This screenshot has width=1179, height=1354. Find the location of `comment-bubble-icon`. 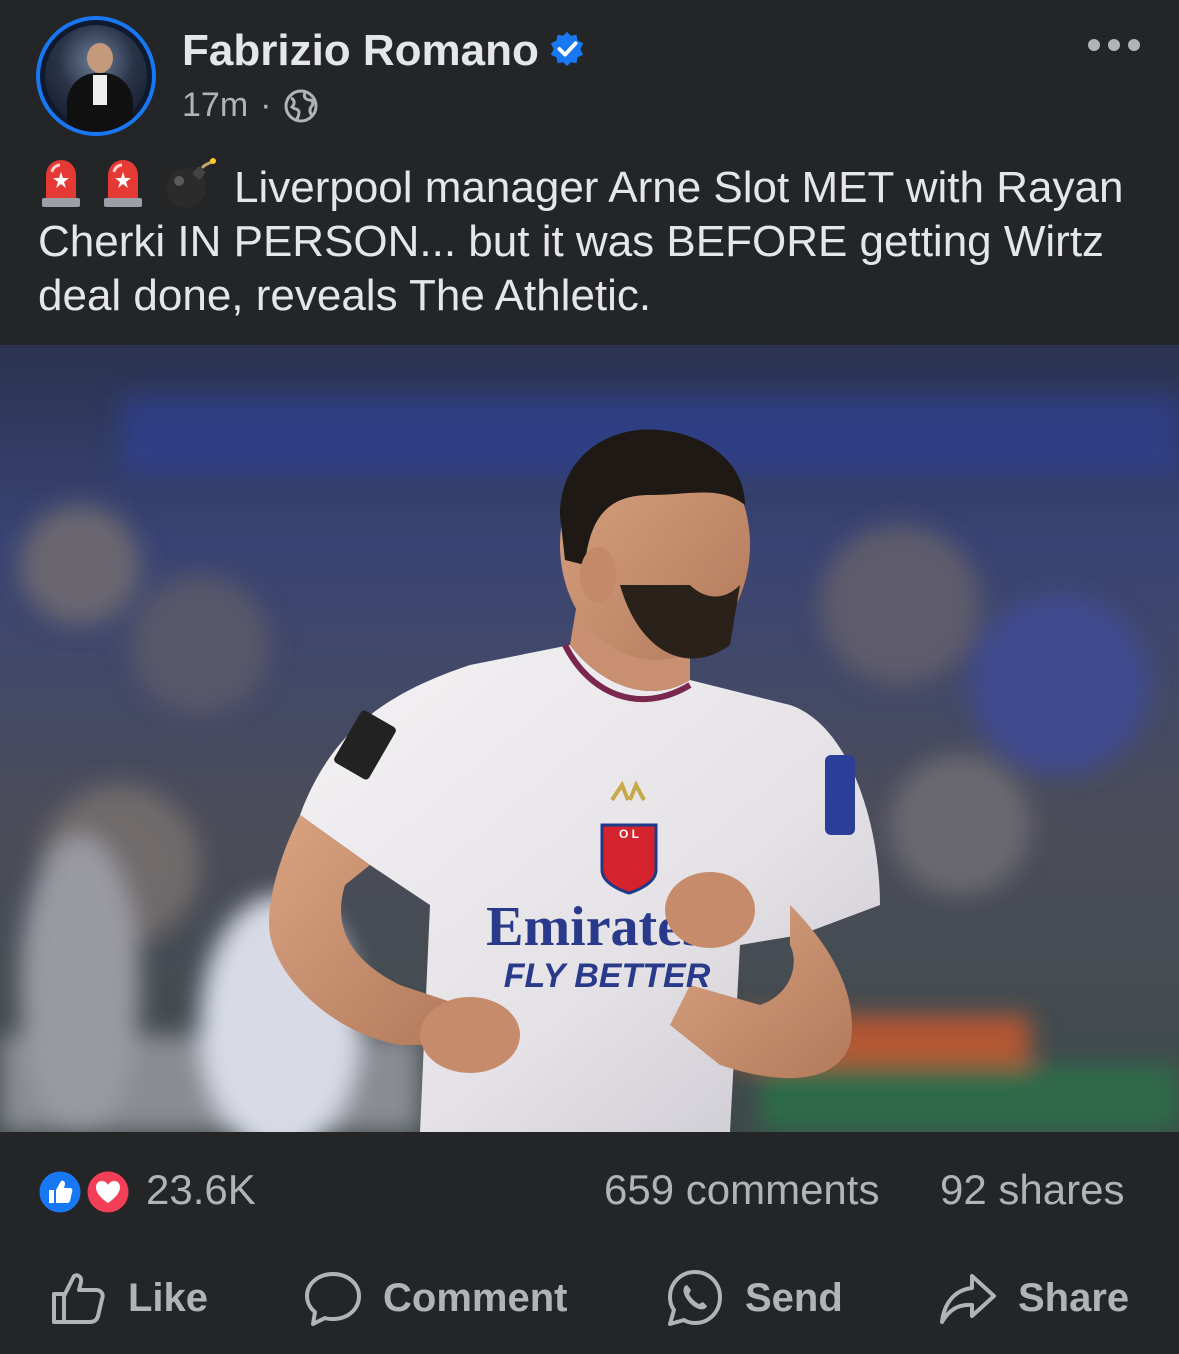

comment-bubble-icon is located at coordinates (333, 1299).